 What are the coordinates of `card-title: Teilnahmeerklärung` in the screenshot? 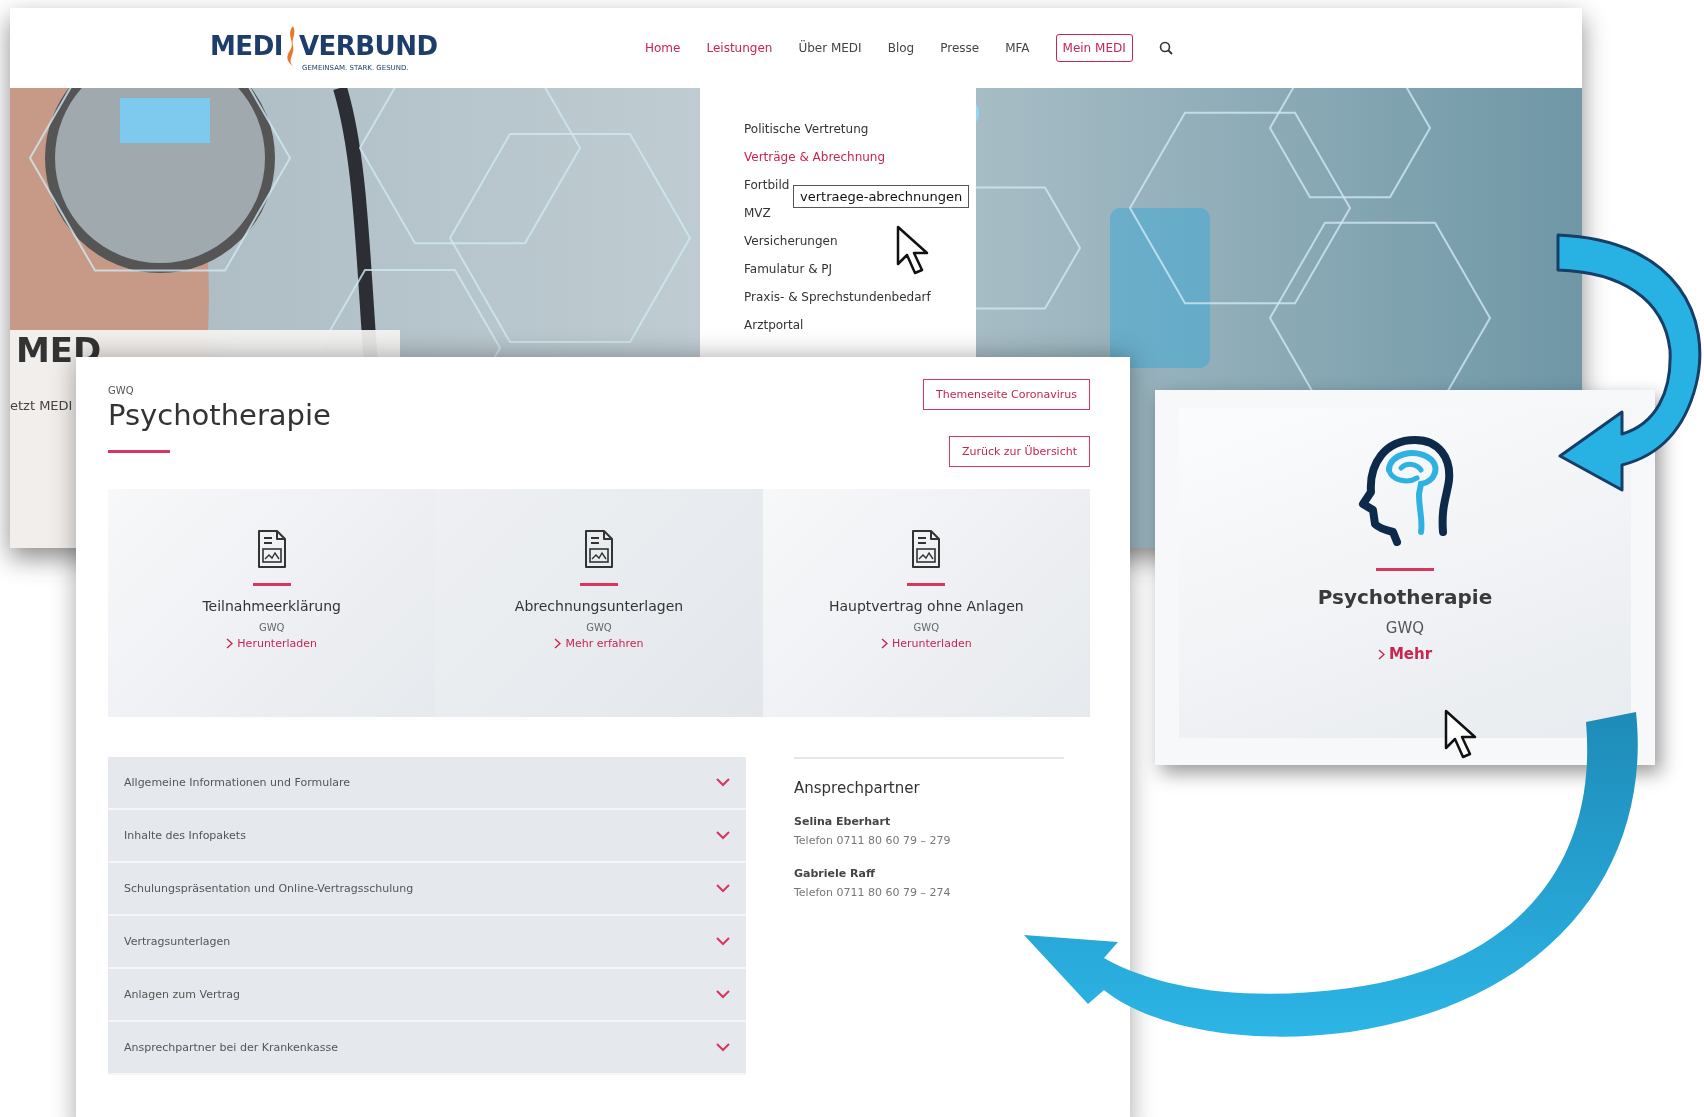 It's located at (271, 606).